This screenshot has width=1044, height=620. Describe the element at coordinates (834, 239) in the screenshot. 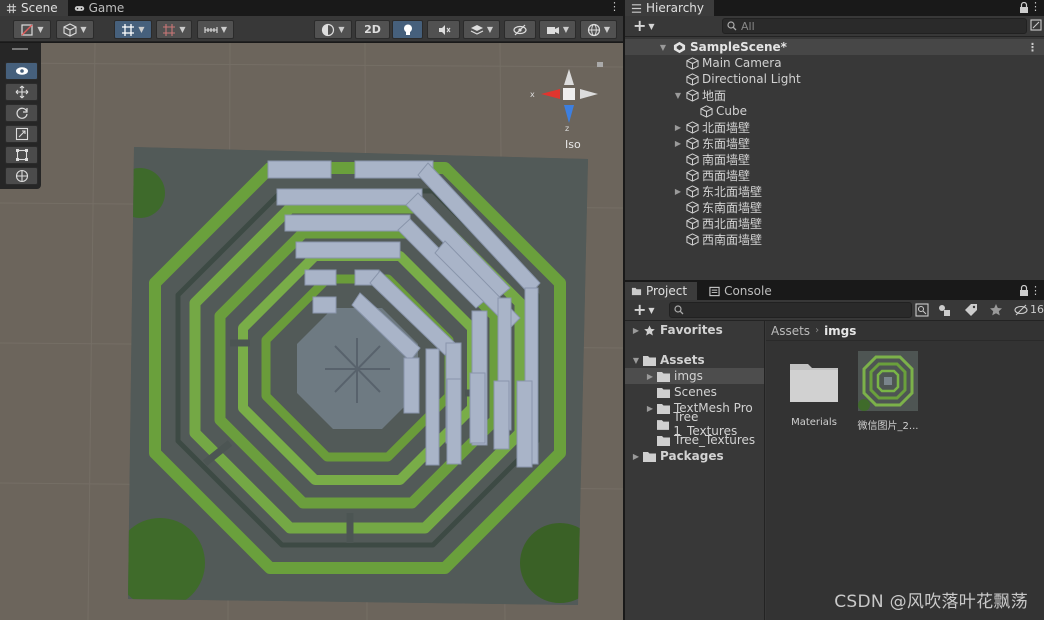

I see `hierarchy-item: 西南面墙壁` at that location.